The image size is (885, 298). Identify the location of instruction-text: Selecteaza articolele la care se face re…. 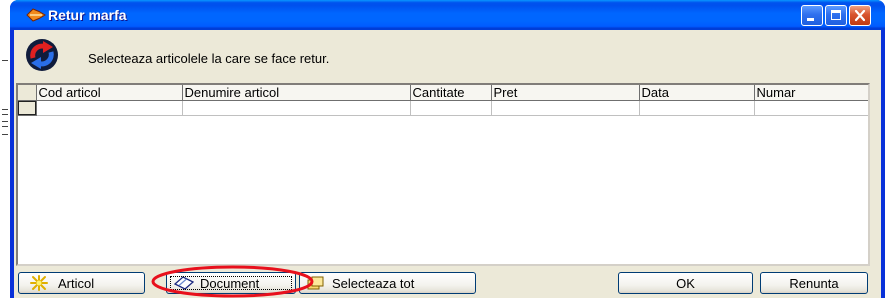
(209, 58).